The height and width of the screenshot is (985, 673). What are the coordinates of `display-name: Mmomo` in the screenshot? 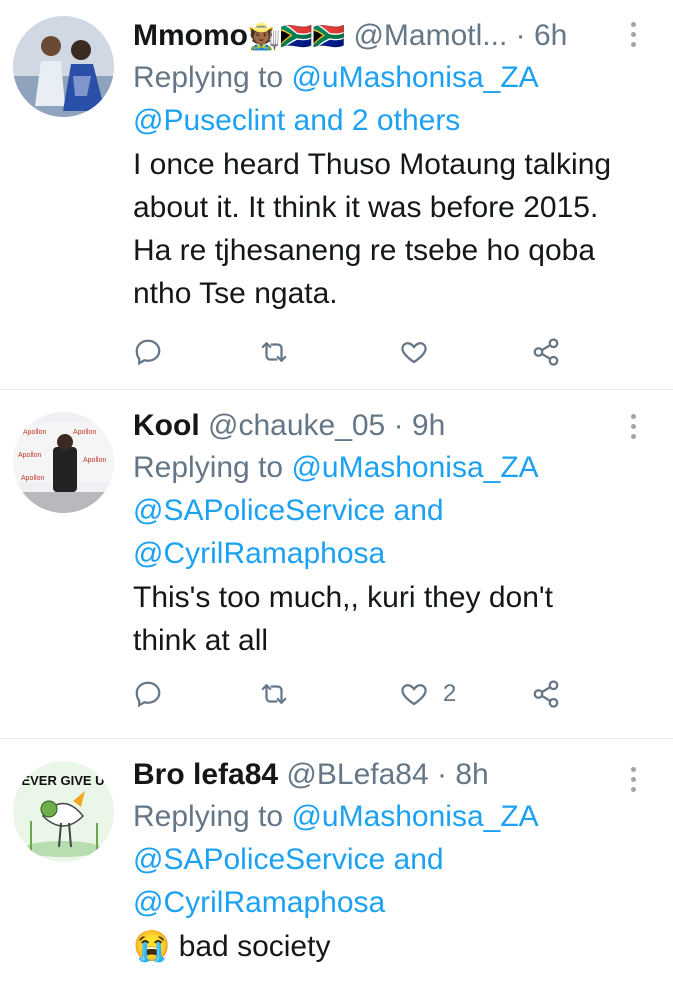 It's located at (190, 35).